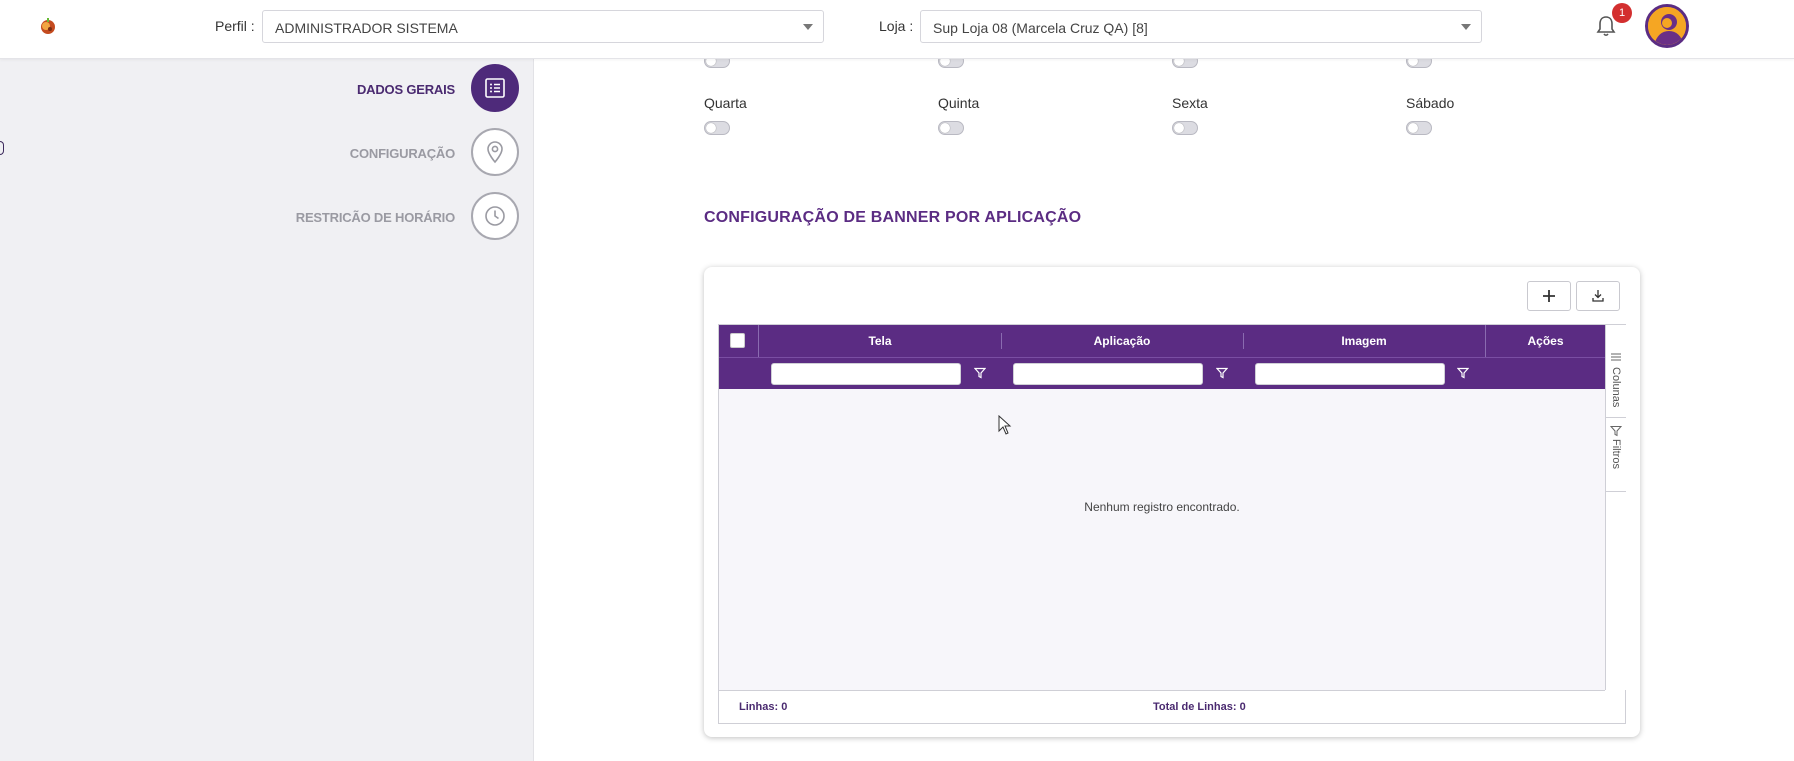 The width and height of the screenshot is (1794, 761). I want to click on loja-label: Loja :, so click(896, 26).